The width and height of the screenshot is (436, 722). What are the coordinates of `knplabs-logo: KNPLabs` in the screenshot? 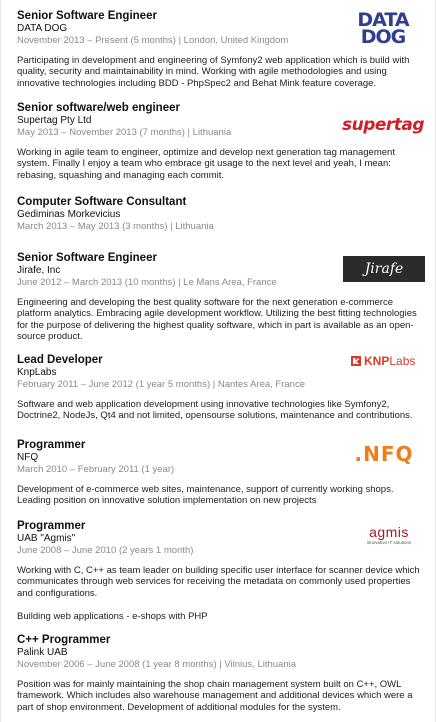 It's located at (386, 361).